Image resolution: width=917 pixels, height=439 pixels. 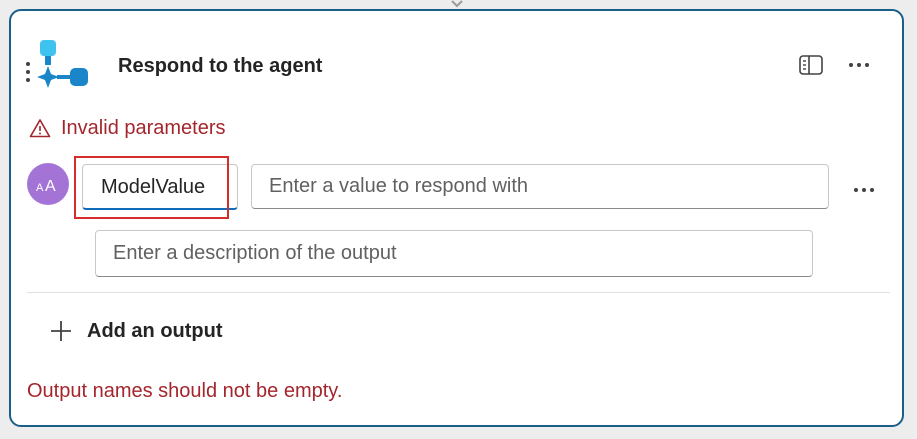 What do you see at coordinates (40, 128) in the screenshot?
I see `warning-icon` at bounding box center [40, 128].